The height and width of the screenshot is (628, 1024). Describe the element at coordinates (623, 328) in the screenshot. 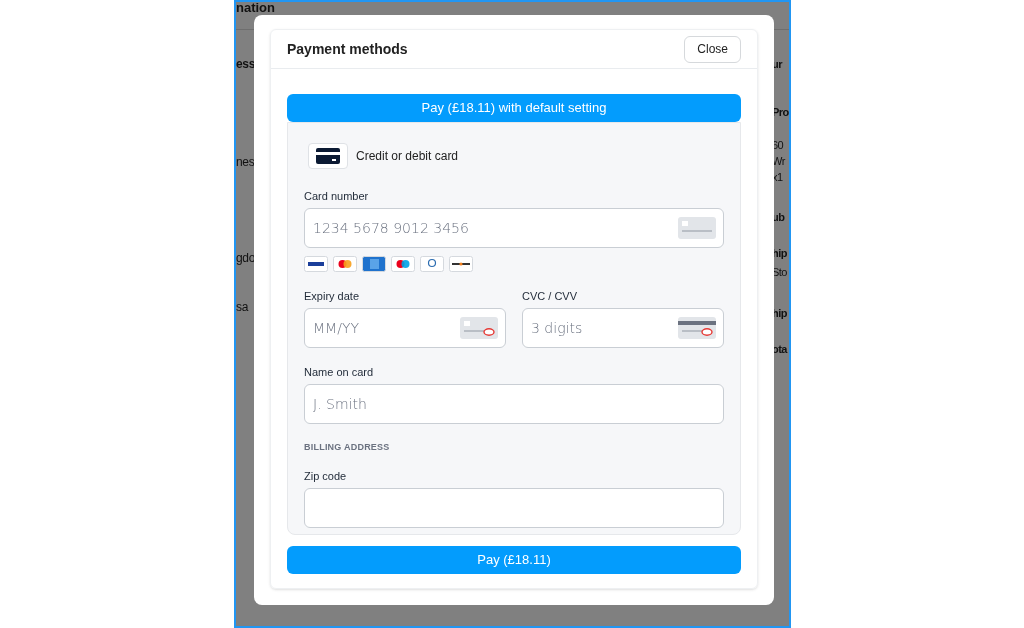

I see `cvc-field: 3 digits` at that location.